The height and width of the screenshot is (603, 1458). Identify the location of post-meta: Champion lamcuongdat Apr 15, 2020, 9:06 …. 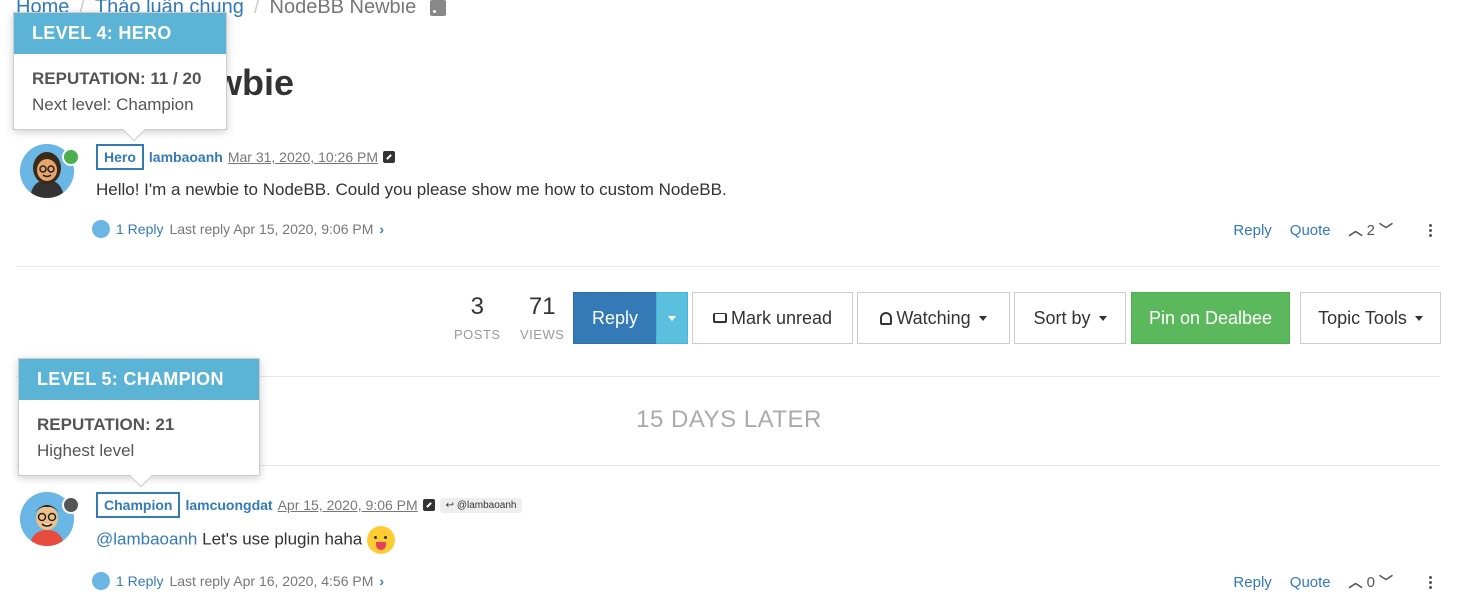
(309, 505).